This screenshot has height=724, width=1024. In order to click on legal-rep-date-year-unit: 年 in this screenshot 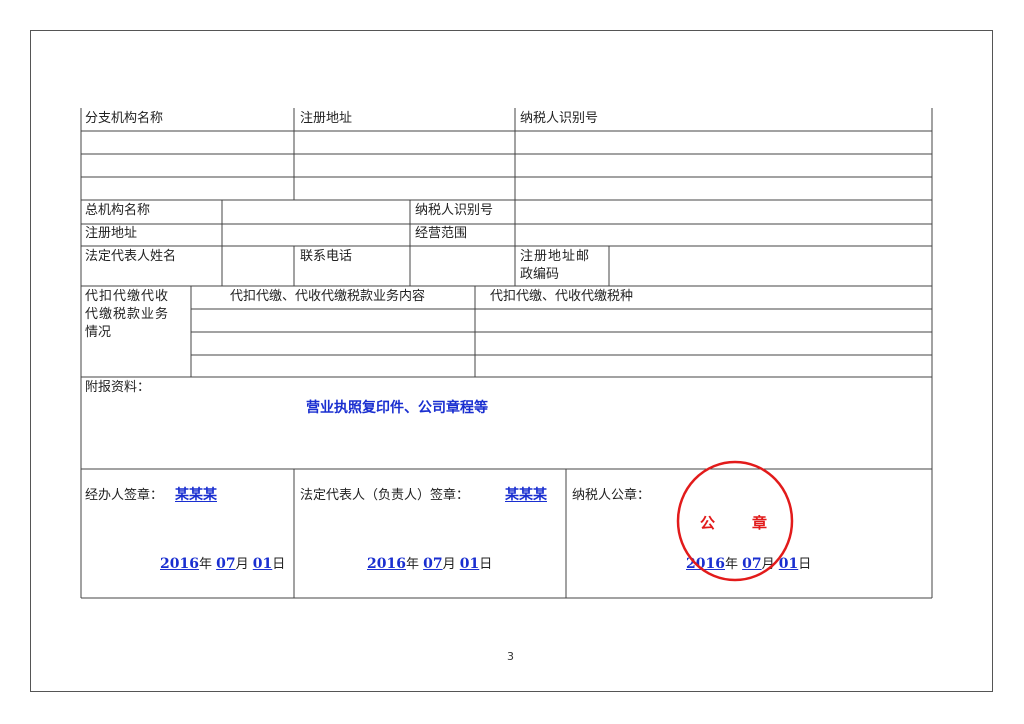, I will do `click(412, 564)`.